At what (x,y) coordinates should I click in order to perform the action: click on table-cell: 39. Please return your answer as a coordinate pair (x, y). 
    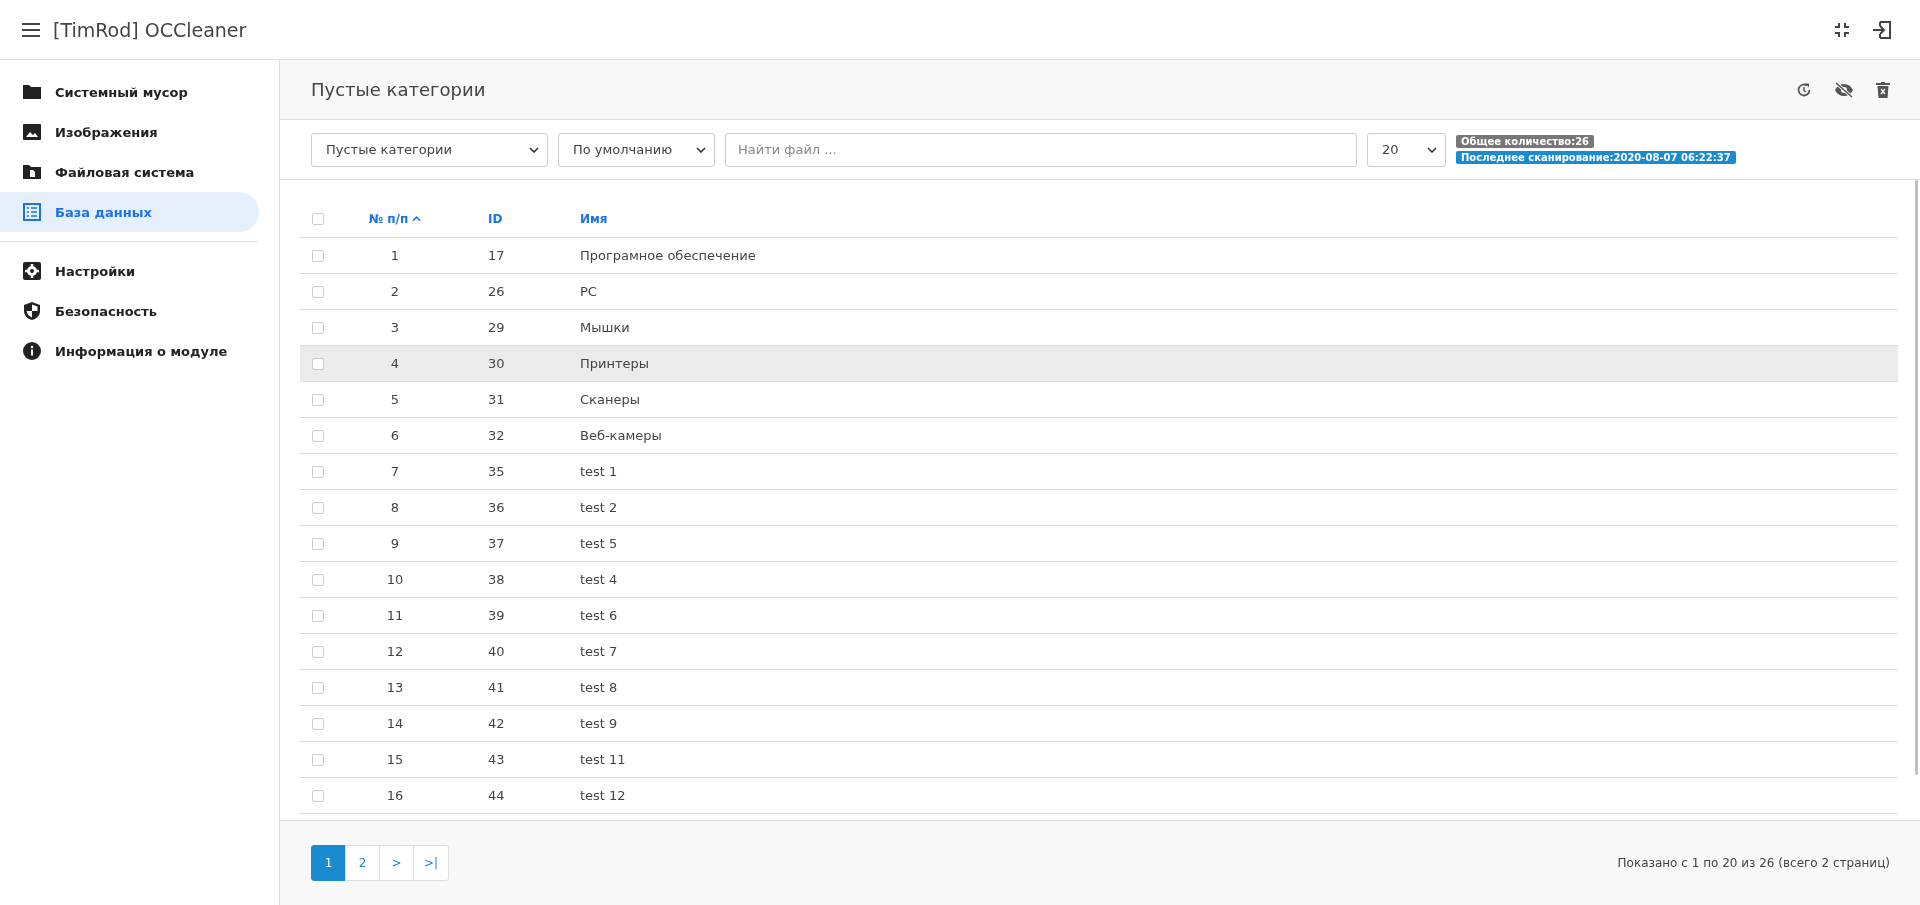
    Looking at the image, I should click on (496, 615).